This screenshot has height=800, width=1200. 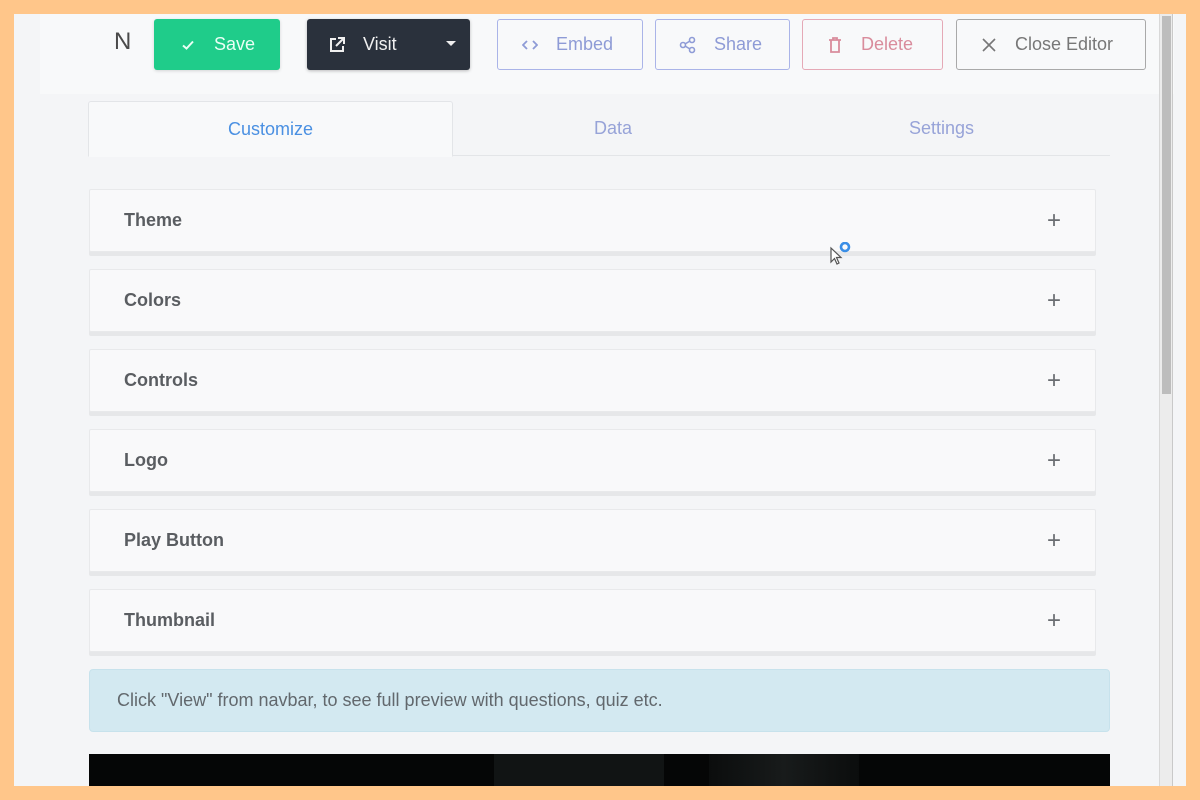 I want to click on check-icon, so click(x=188, y=45).